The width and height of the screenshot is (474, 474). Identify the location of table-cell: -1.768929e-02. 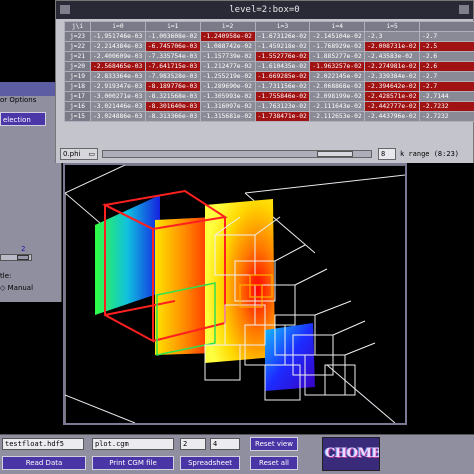
(337, 46).